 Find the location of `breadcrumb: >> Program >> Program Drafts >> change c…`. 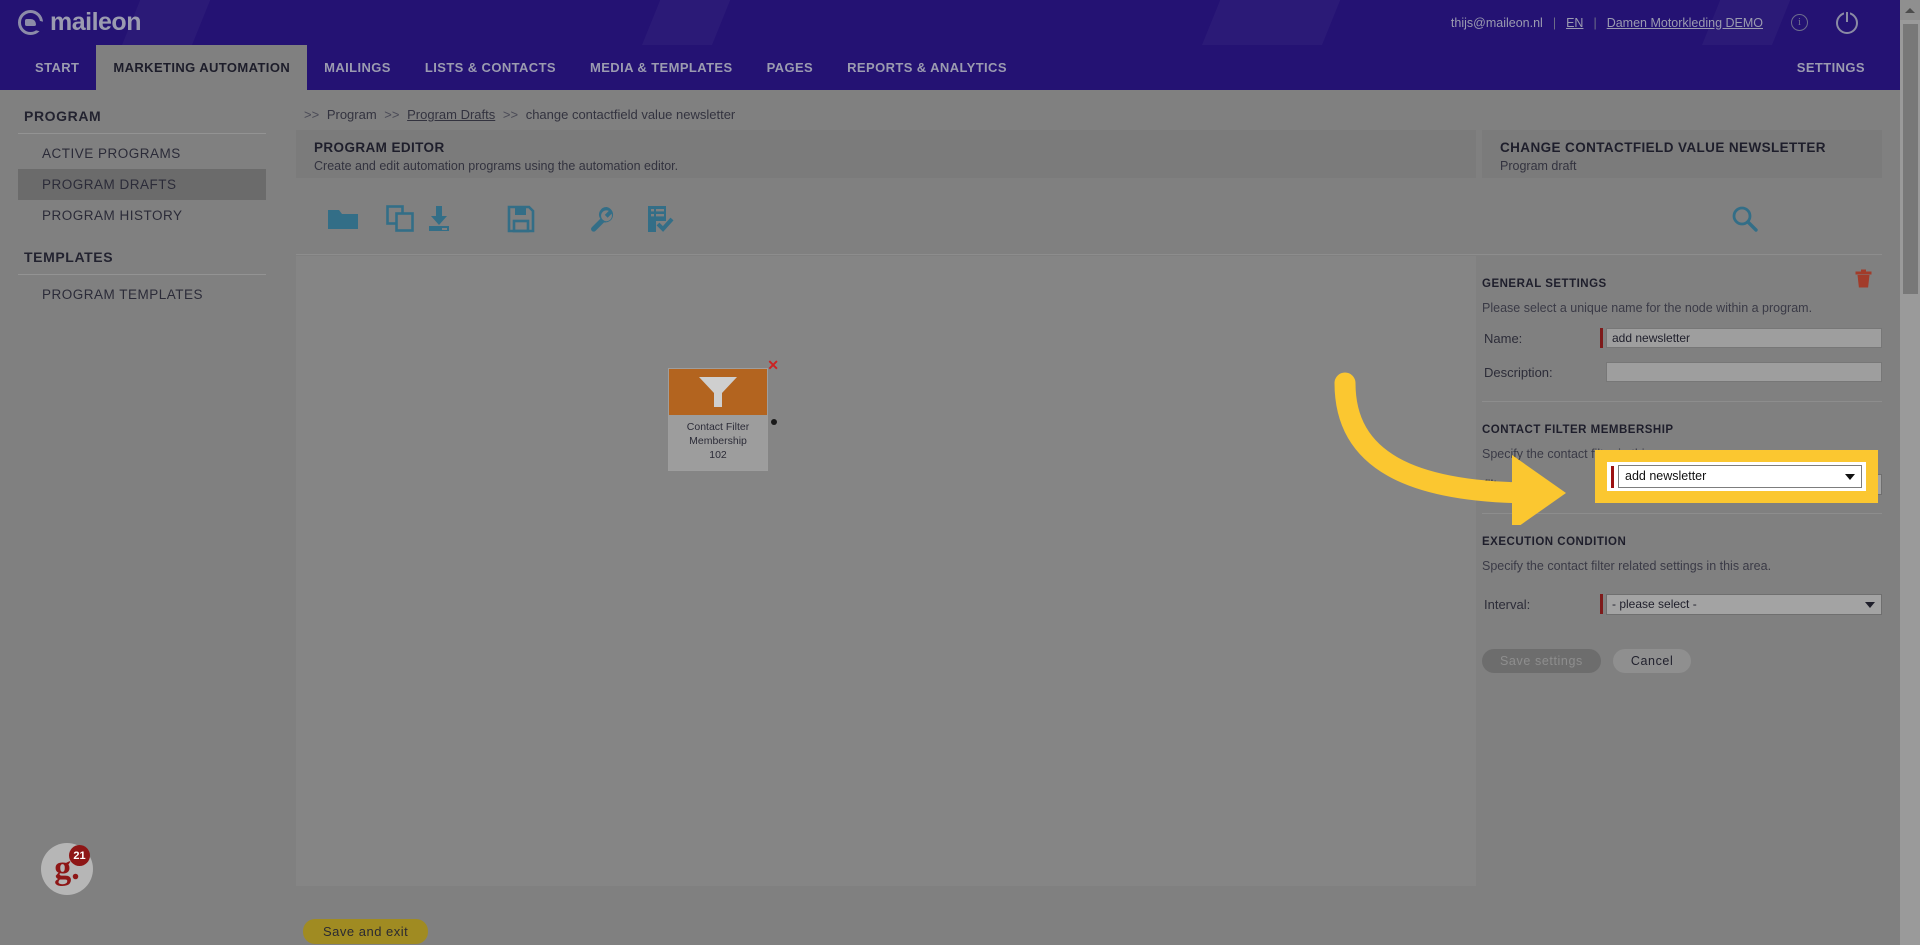

breadcrumb: >> Program >> Program Drafts >> change c… is located at coordinates (517, 114).